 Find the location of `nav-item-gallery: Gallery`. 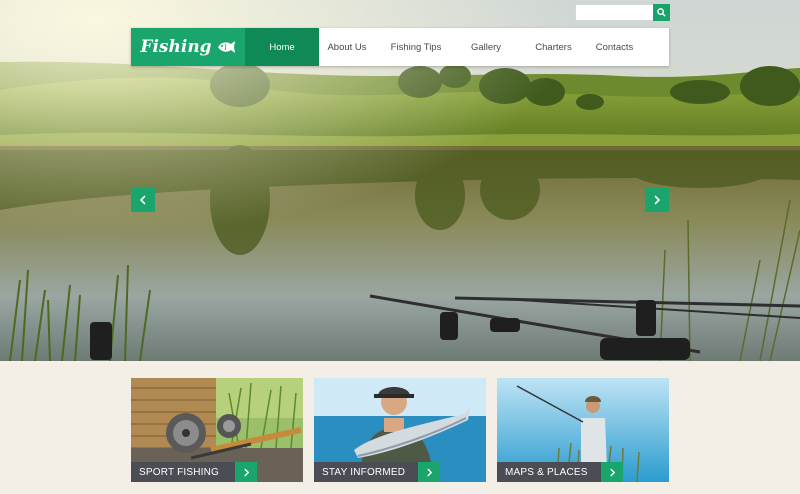

nav-item-gallery: Gallery is located at coordinates (486, 47).